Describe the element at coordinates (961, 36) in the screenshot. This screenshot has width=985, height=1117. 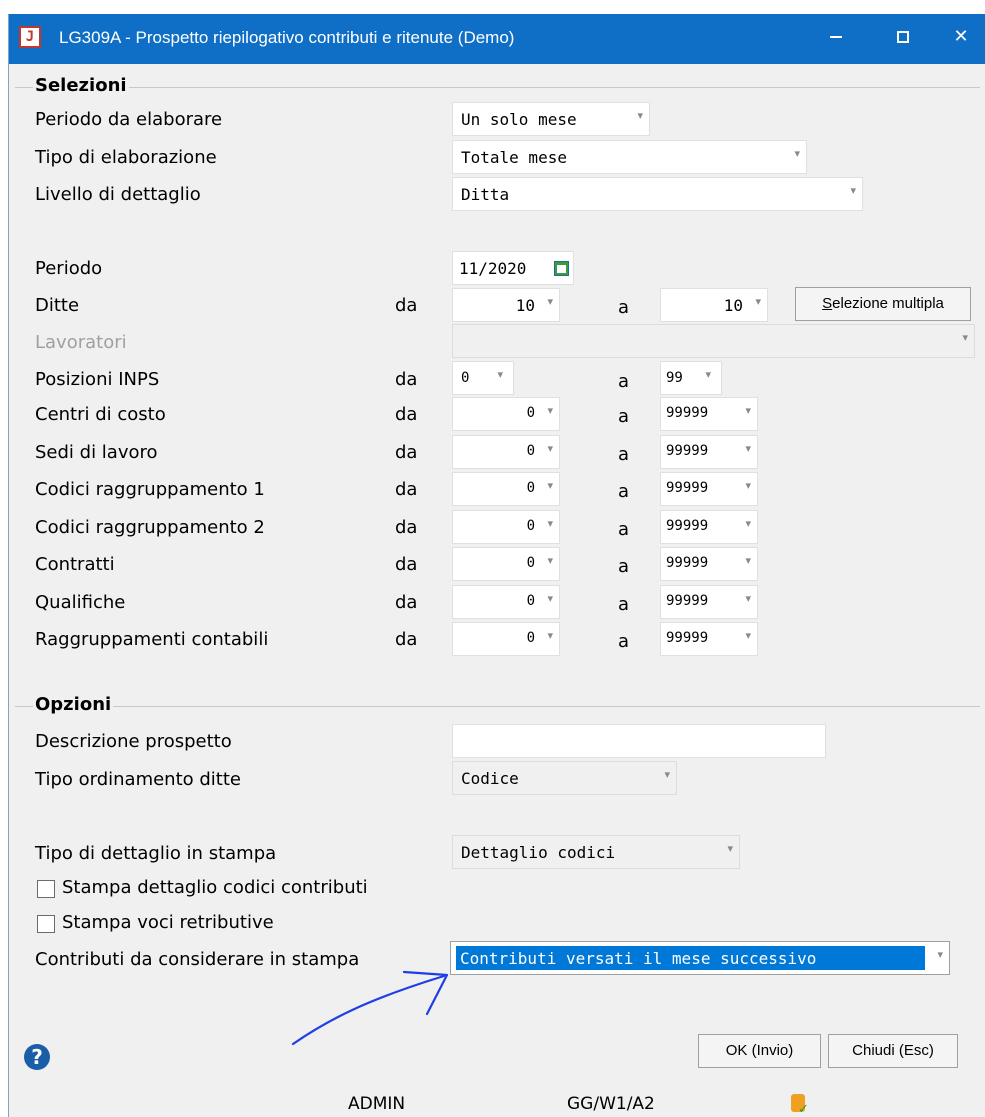
I see `close-icon: ✕` at that location.